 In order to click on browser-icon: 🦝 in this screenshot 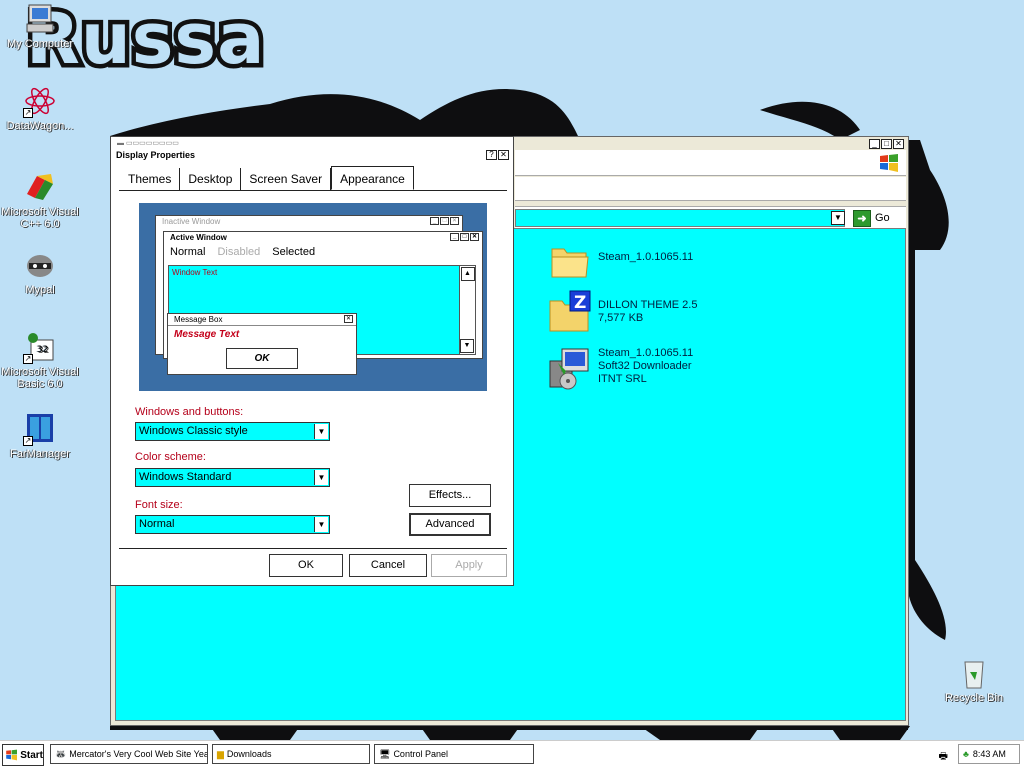, I will do `click(61, 753)`.